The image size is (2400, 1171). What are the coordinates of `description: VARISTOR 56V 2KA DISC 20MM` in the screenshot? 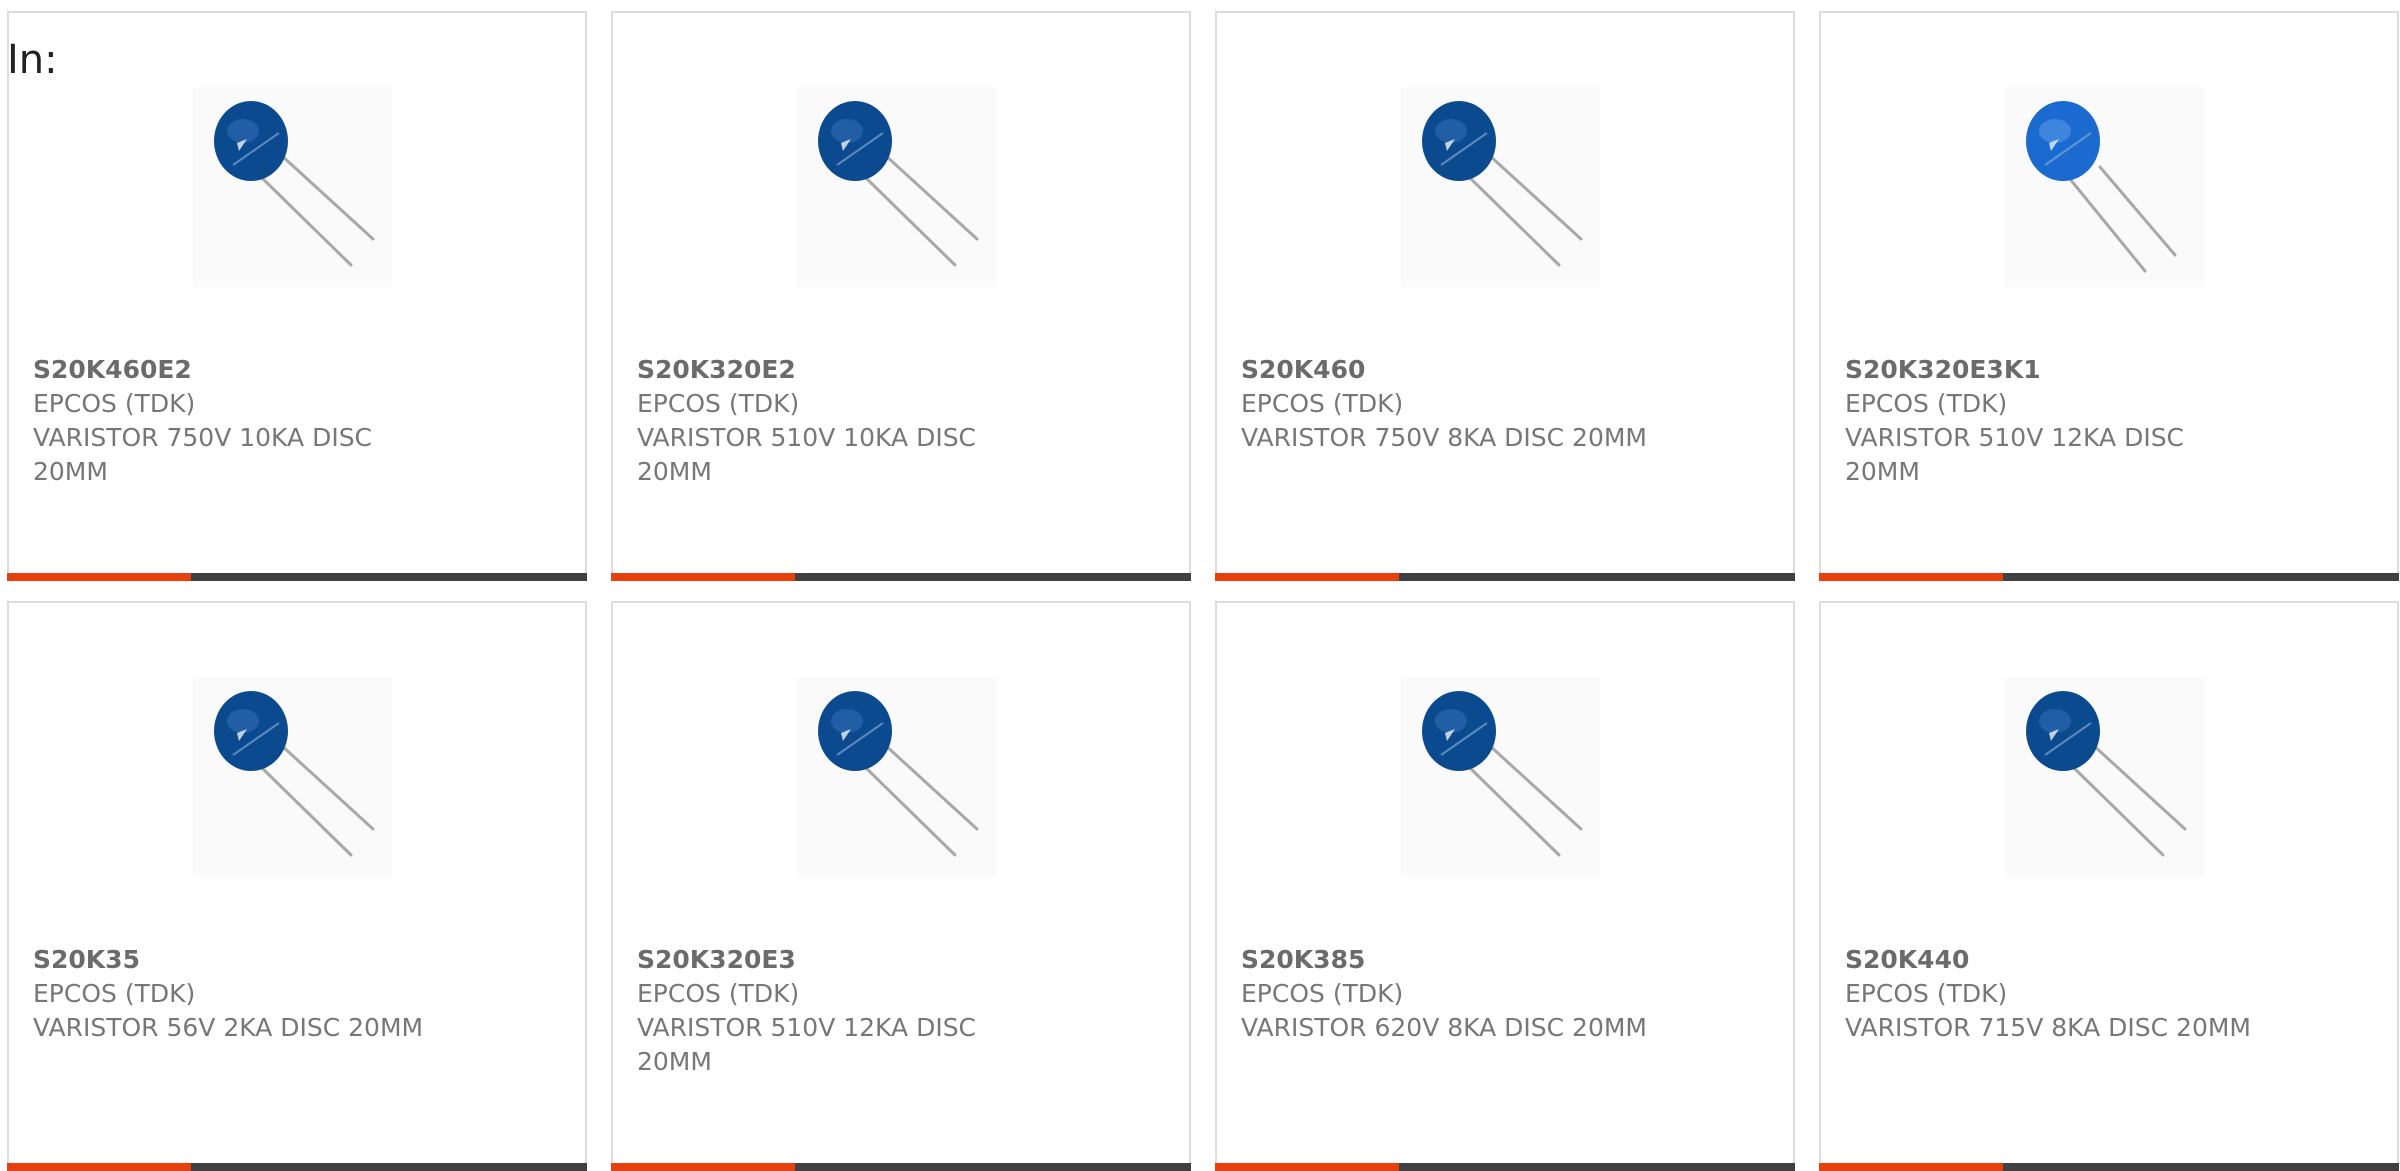 It's located at (228, 1027).